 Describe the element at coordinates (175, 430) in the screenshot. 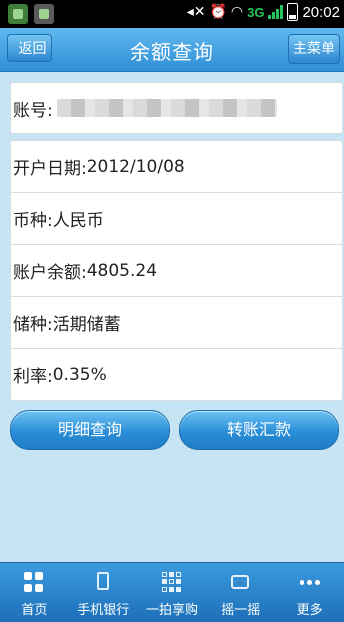

I see `action-buttons: 明细查询 转账汇款` at that location.